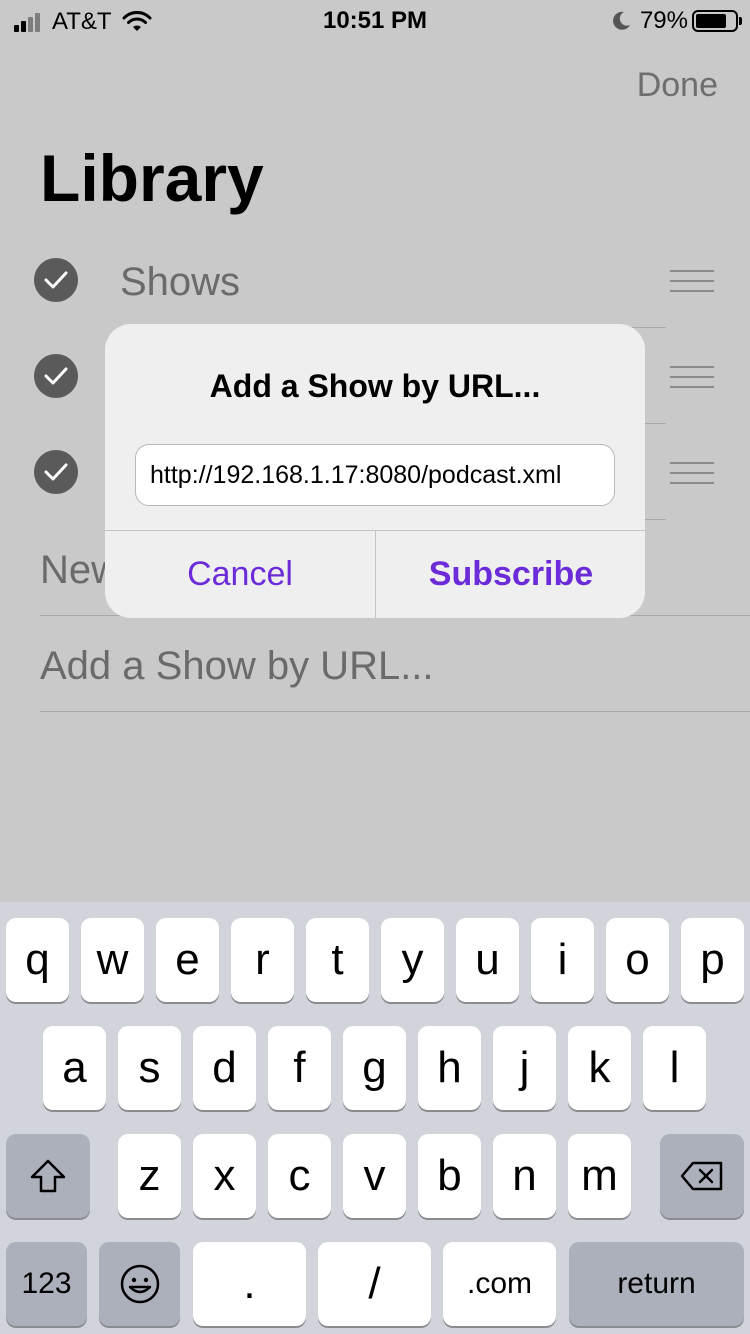 This screenshot has height=1334, width=750. I want to click on battery-icon, so click(717, 21).